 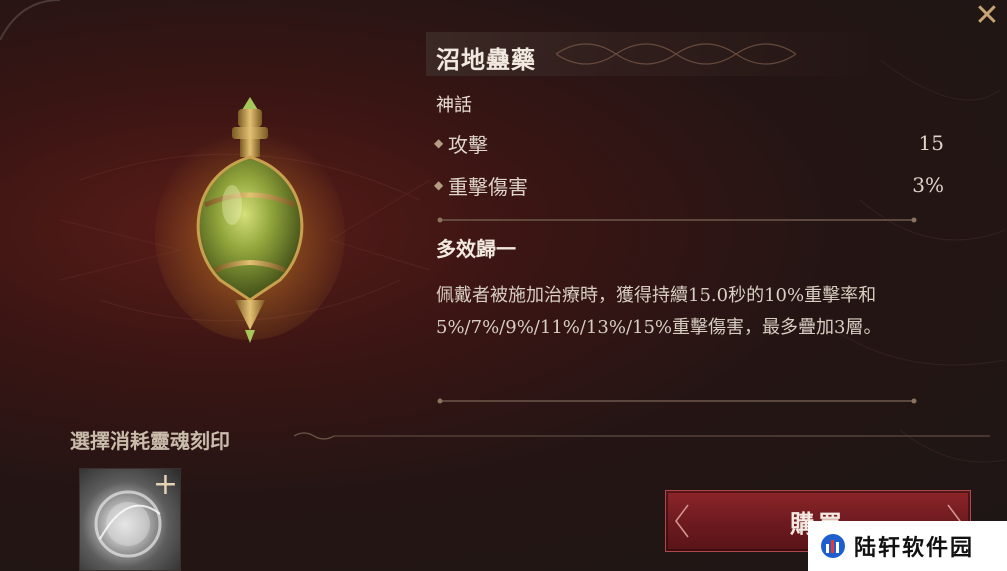 I want to click on potion-item-image, so click(x=250, y=220).